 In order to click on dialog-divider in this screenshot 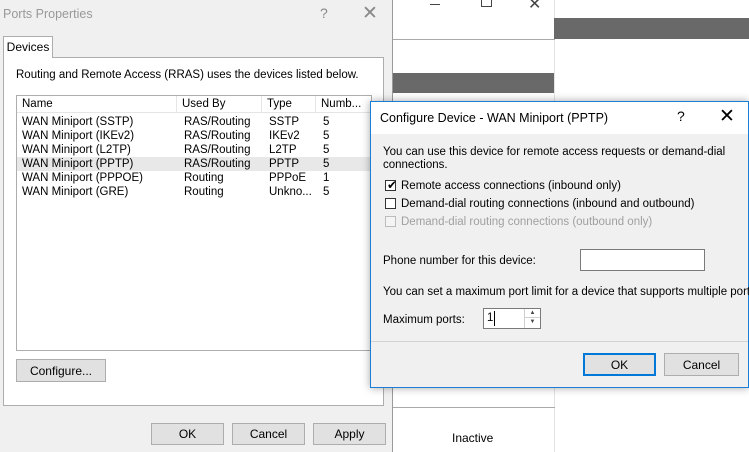, I will do `click(559, 341)`.